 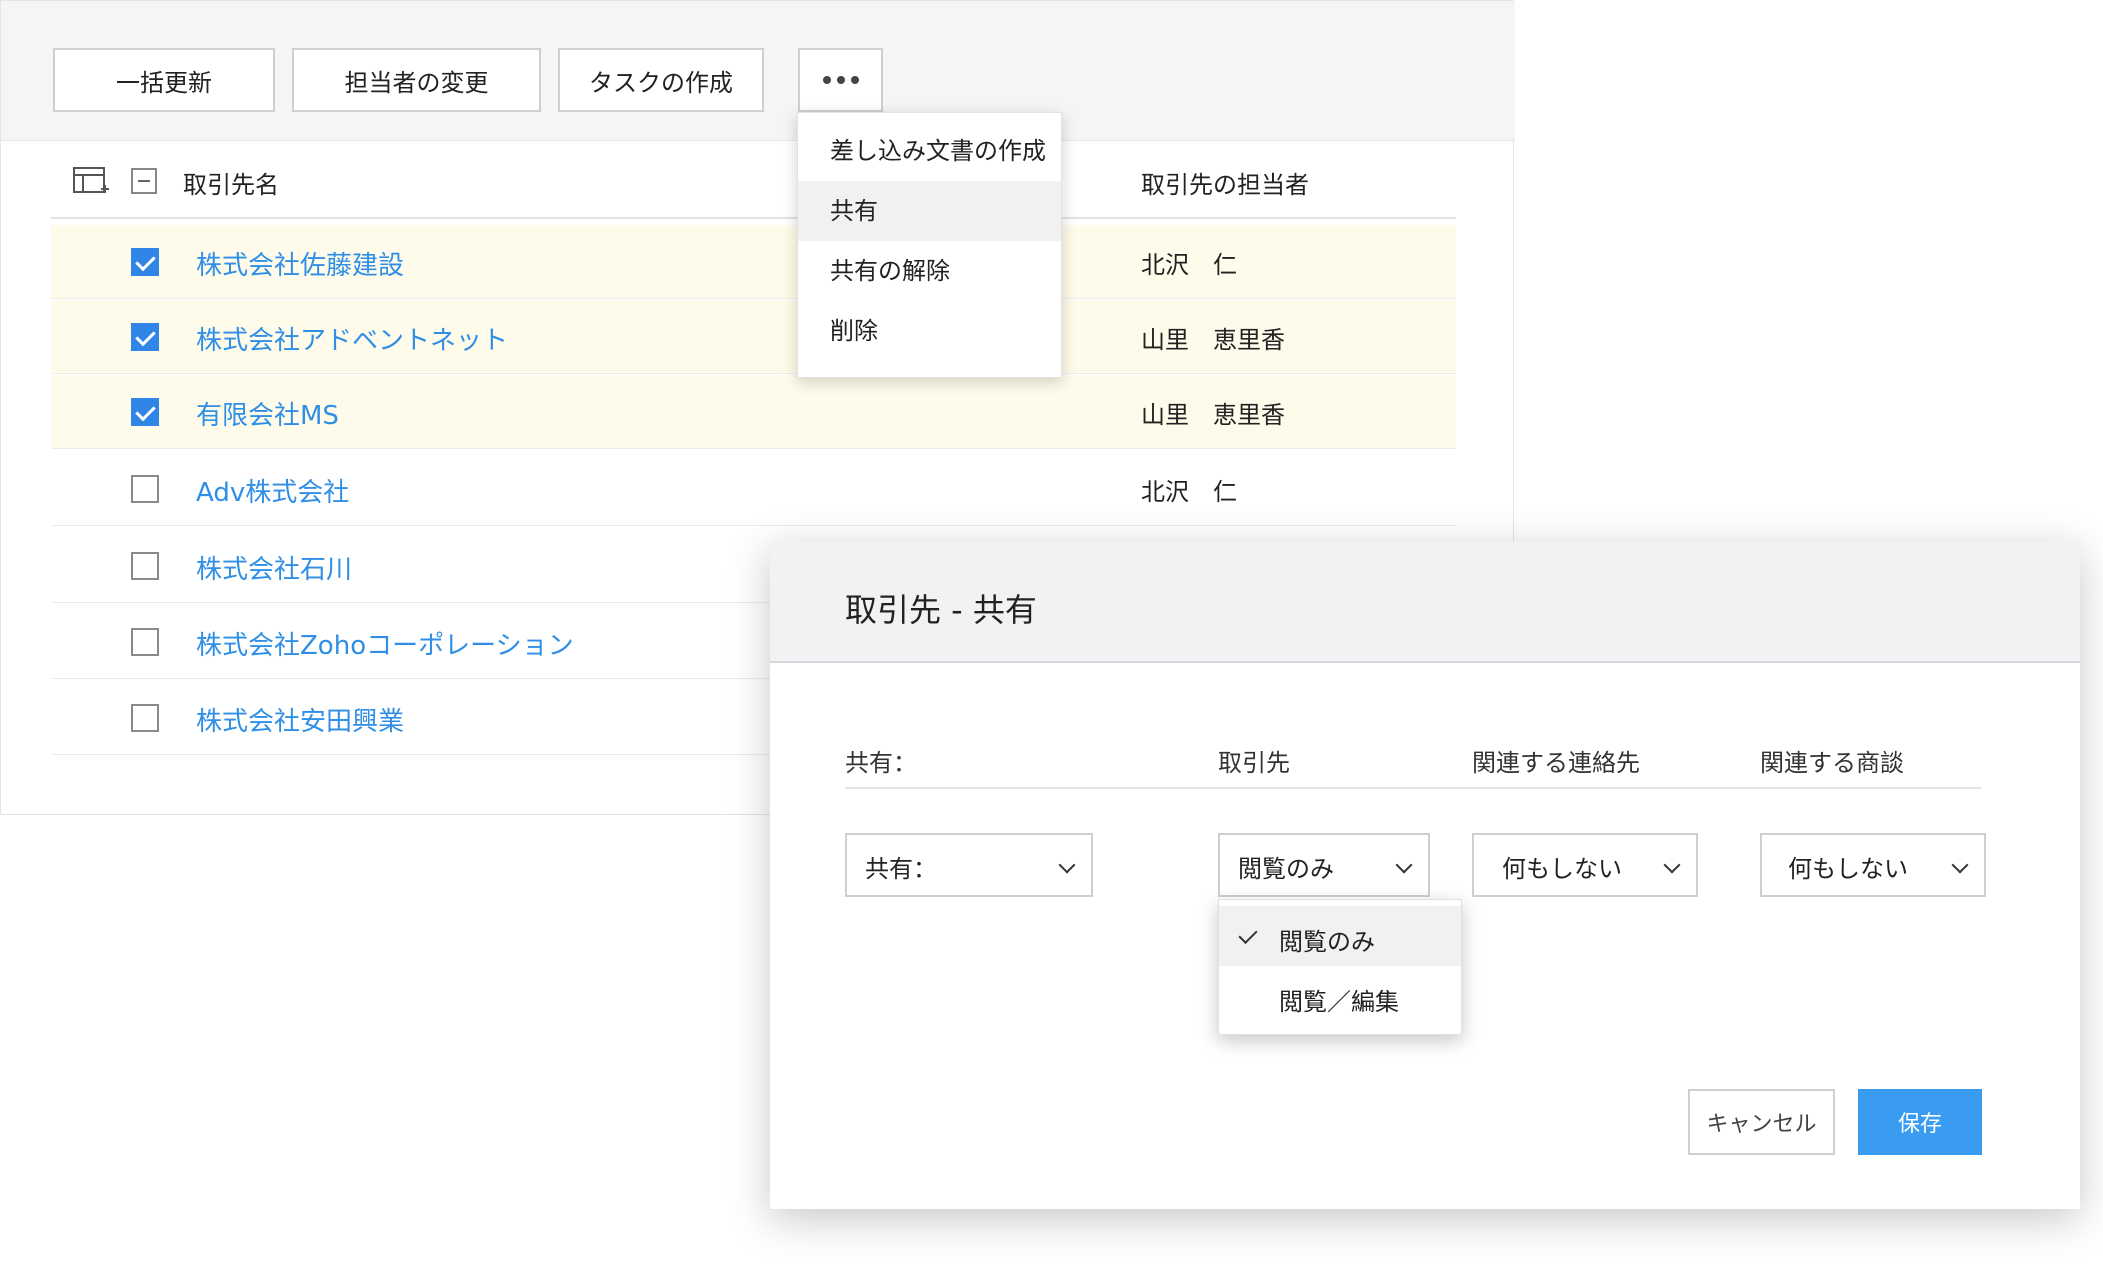 What do you see at coordinates (144, 181) in the screenshot?
I see `select-all-checkbox` at bounding box center [144, 181].